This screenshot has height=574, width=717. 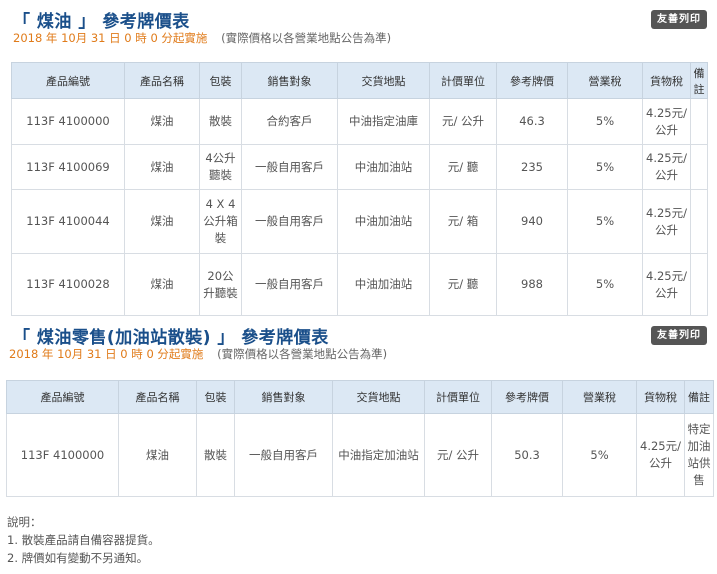 What do you see at coordinates (378, 455) in the screenshot?
I see `cell-delivery: 中油指定加油站` at bounding box center [378, 455].